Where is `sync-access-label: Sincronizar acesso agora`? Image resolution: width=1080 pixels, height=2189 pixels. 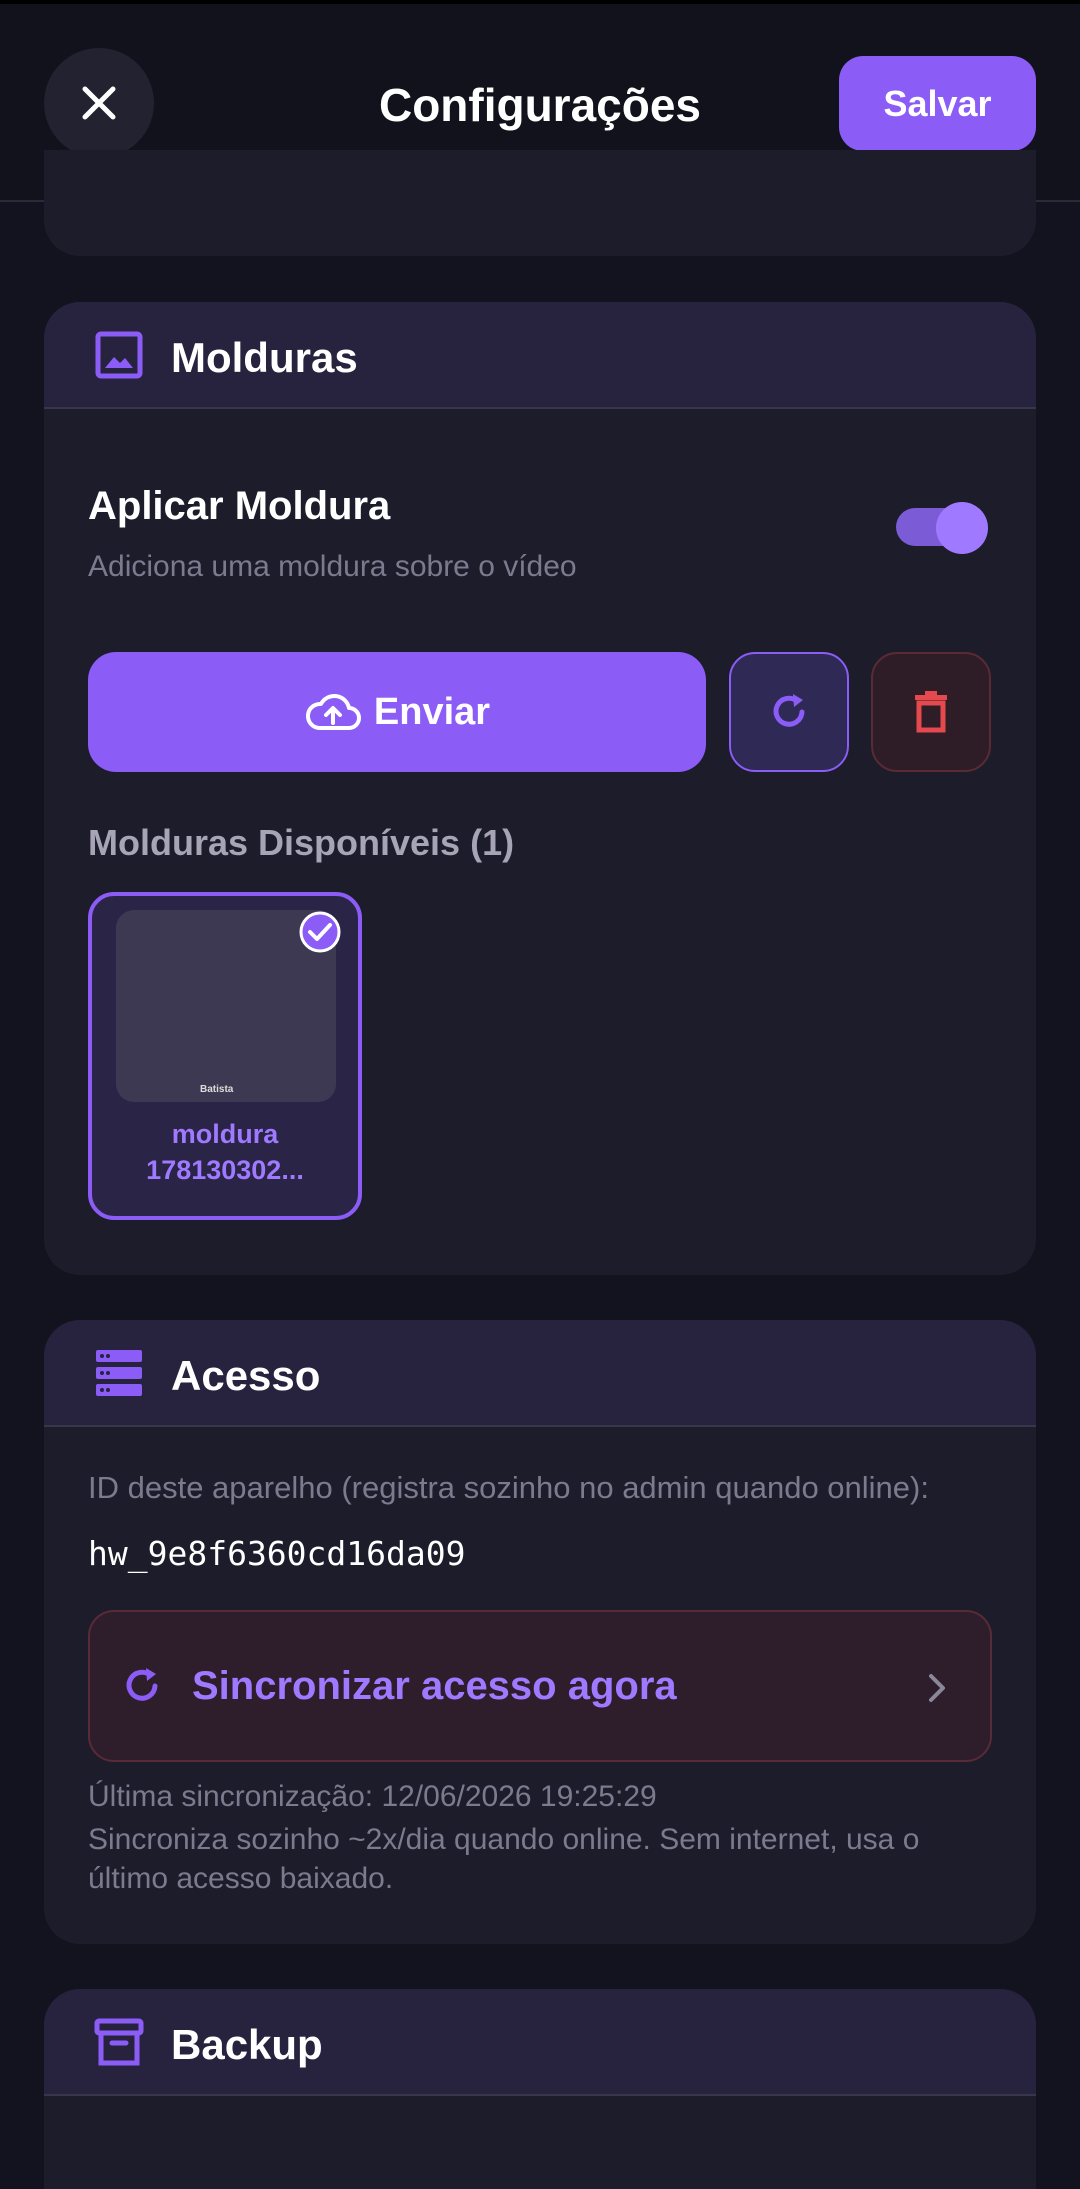 sync-access-label: Sincronizar acesso agora is located at coordinates (434, 1686).